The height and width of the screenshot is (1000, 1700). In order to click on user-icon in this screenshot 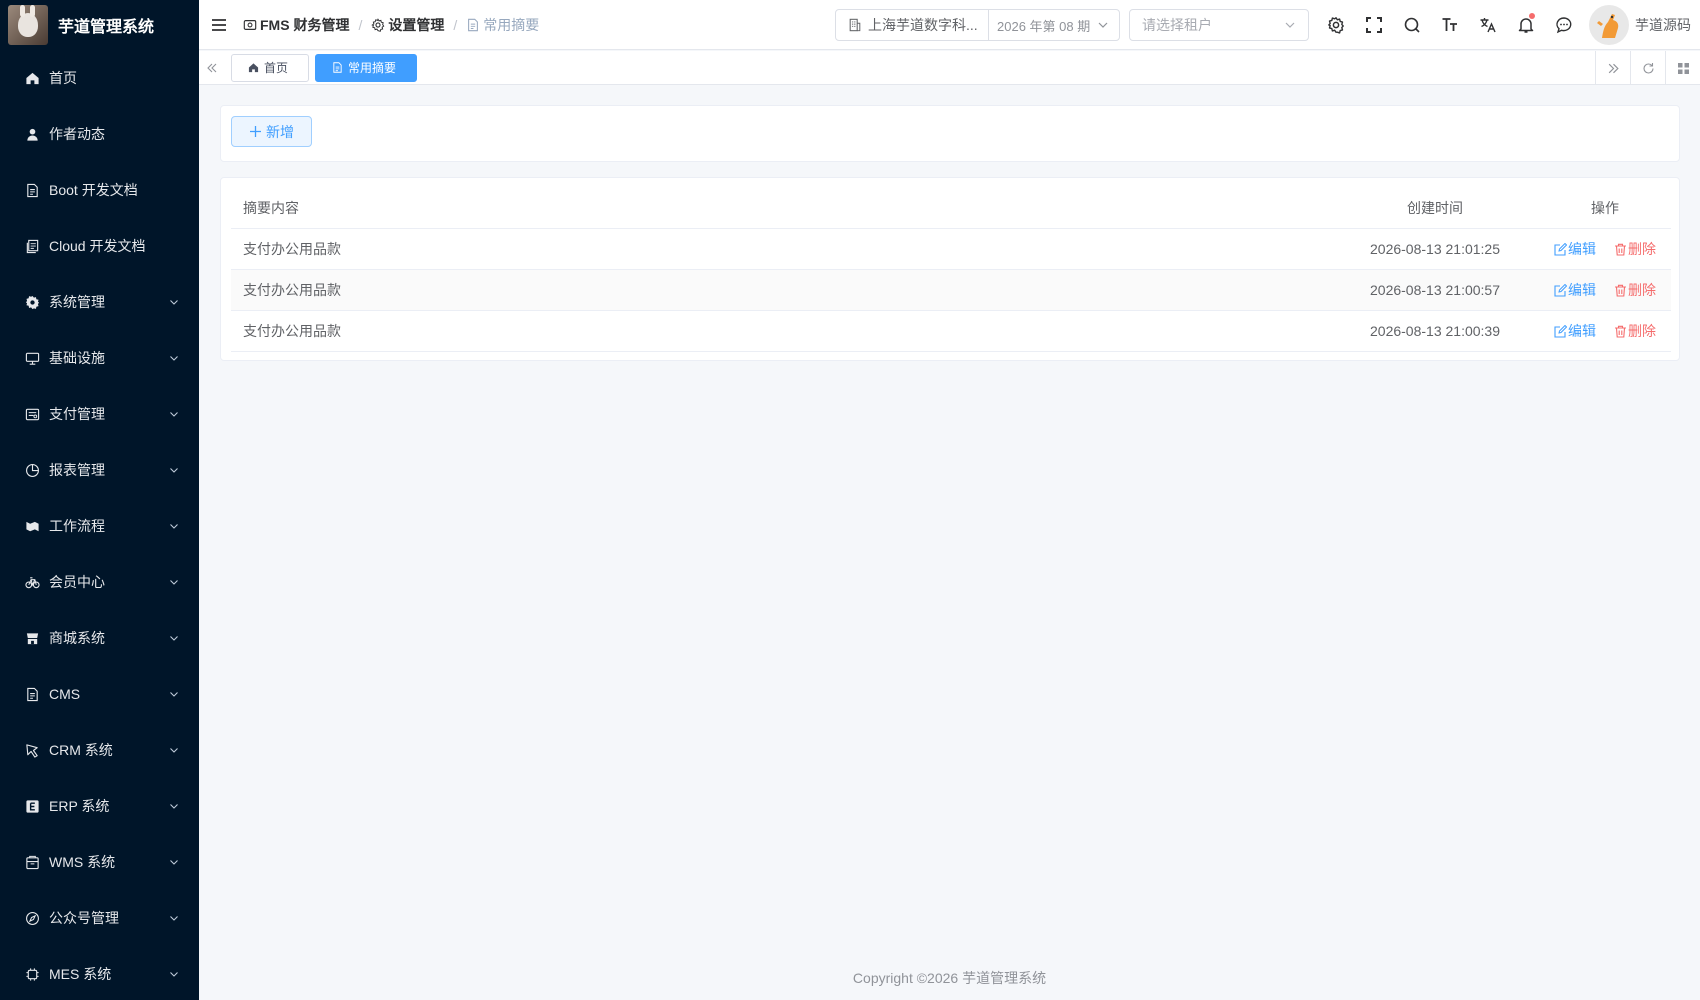, I will do `click(32, 134)`.